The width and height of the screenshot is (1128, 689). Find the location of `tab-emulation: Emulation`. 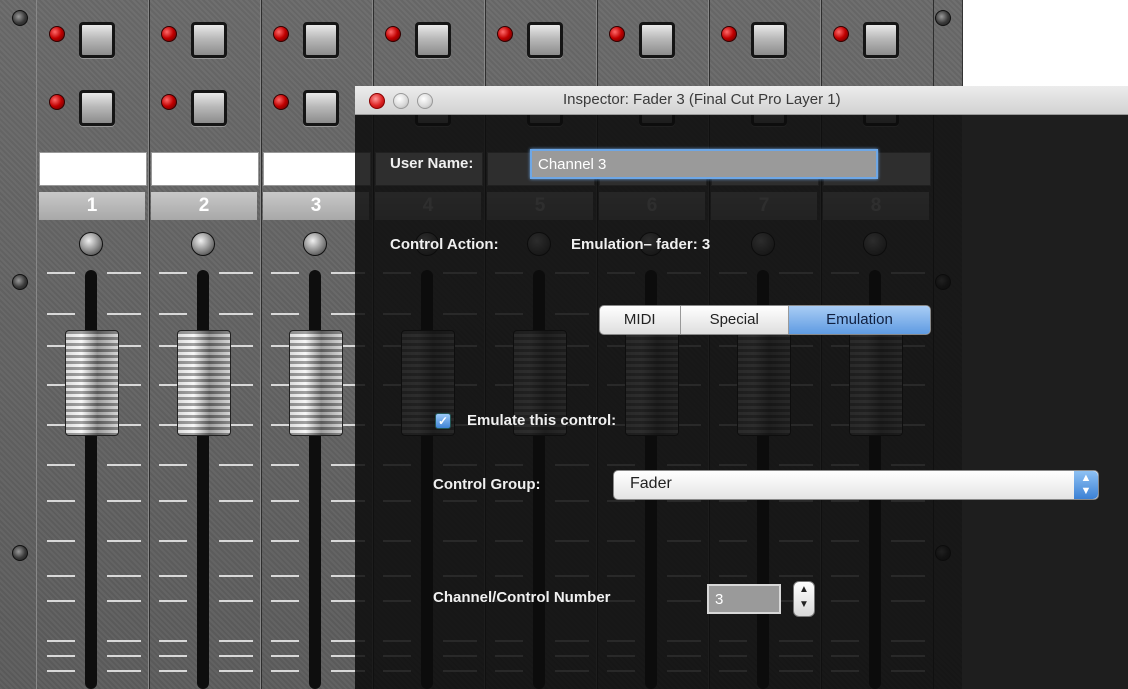

tab-emulation: Emulation is located at coordinates (859, 320).